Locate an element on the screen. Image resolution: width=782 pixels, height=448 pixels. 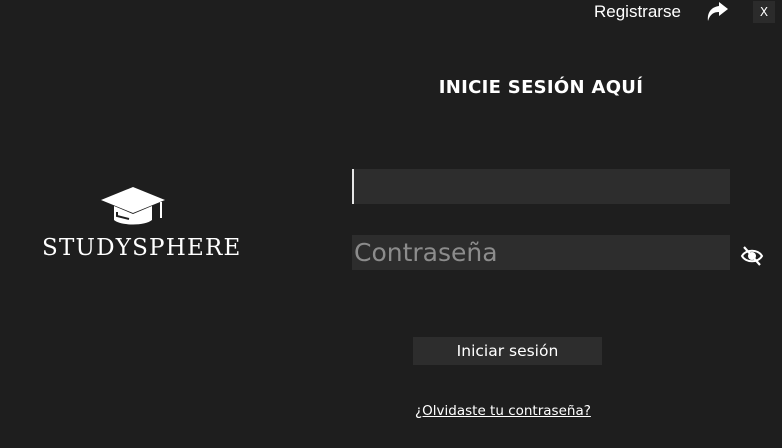
forgot-password-link: ¿Olvidaste tu contraseña? is located at coordinates (503, 411).